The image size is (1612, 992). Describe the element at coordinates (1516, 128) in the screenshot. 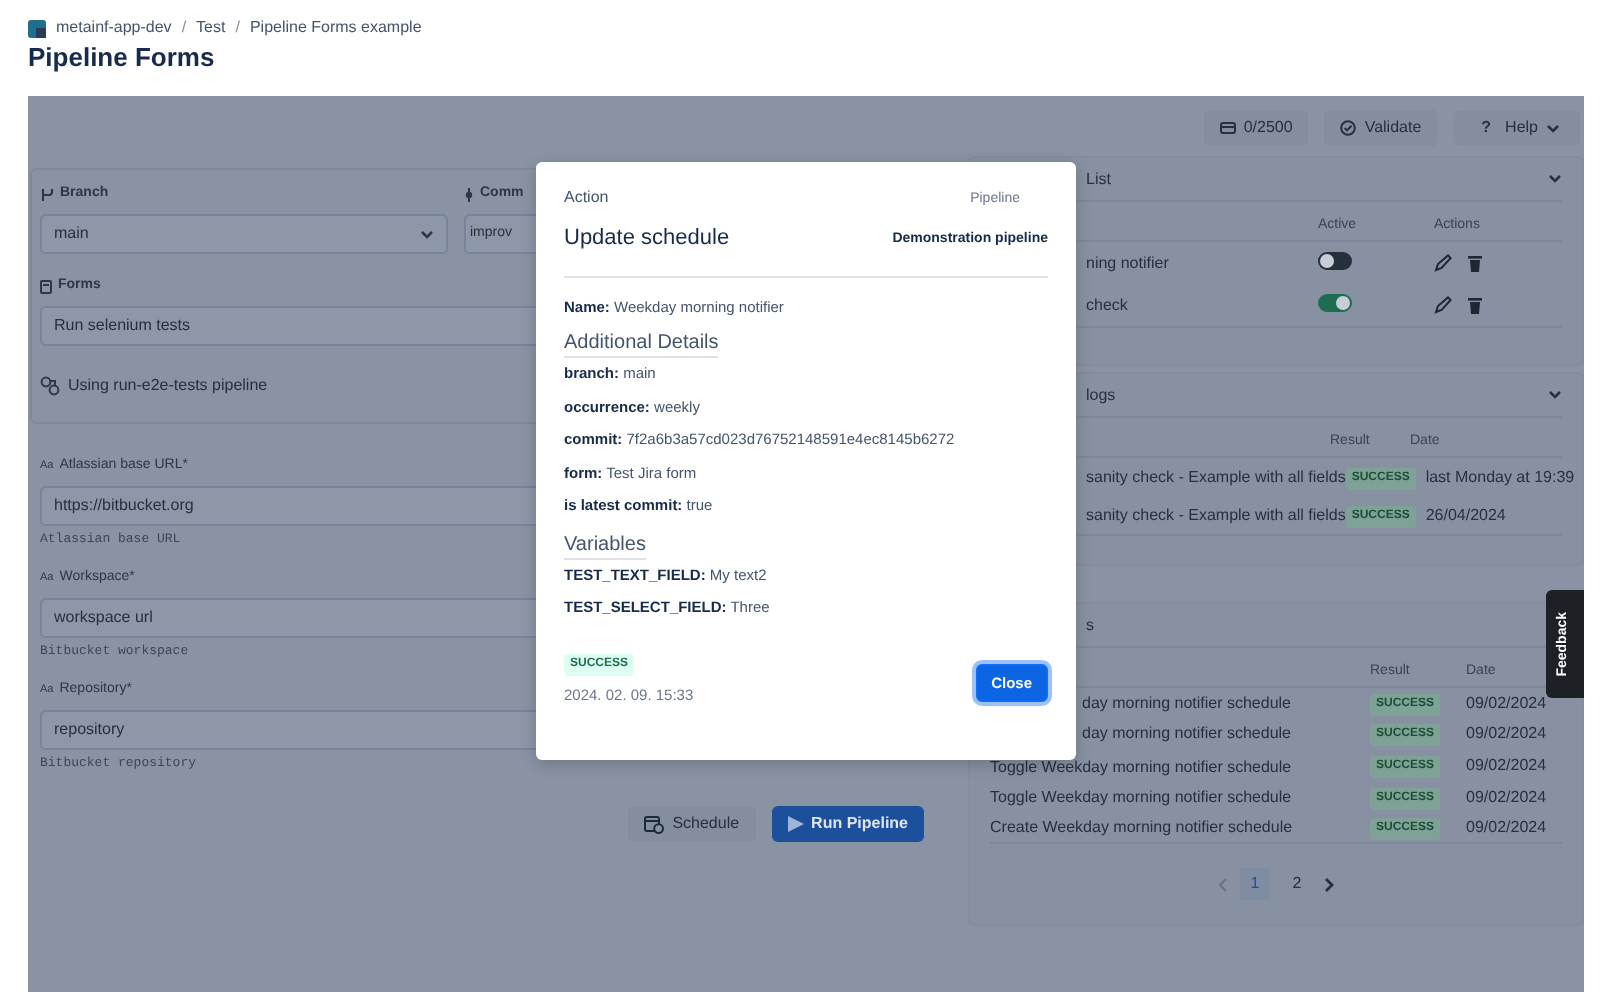

I see `help-button: ? Help` at that location.